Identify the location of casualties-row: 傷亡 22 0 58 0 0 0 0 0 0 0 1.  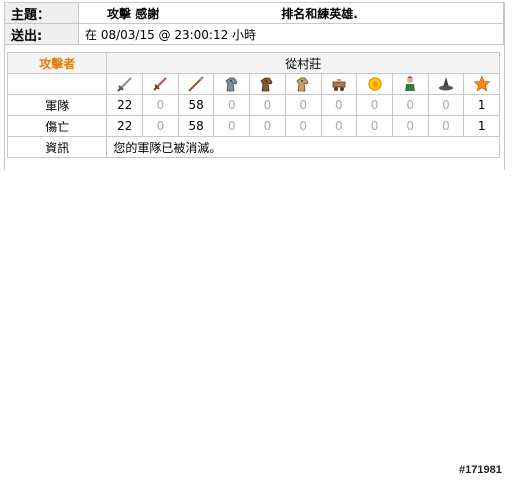
(253, 126).